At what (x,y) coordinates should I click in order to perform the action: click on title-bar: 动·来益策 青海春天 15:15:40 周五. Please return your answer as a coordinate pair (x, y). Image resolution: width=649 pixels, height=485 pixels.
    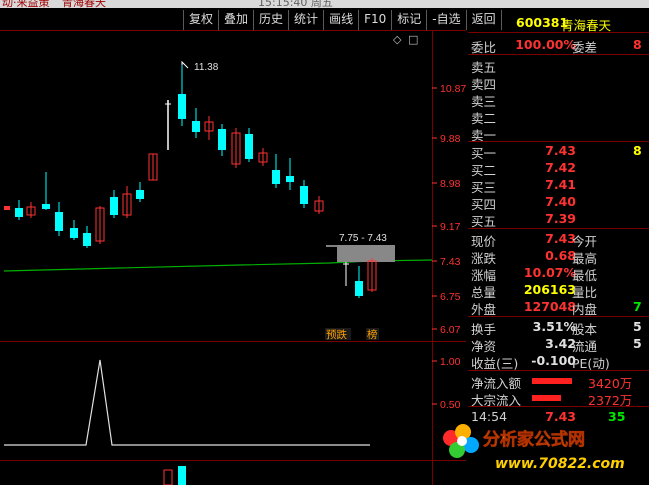
    Looking at the image, I should click on (324, 4).